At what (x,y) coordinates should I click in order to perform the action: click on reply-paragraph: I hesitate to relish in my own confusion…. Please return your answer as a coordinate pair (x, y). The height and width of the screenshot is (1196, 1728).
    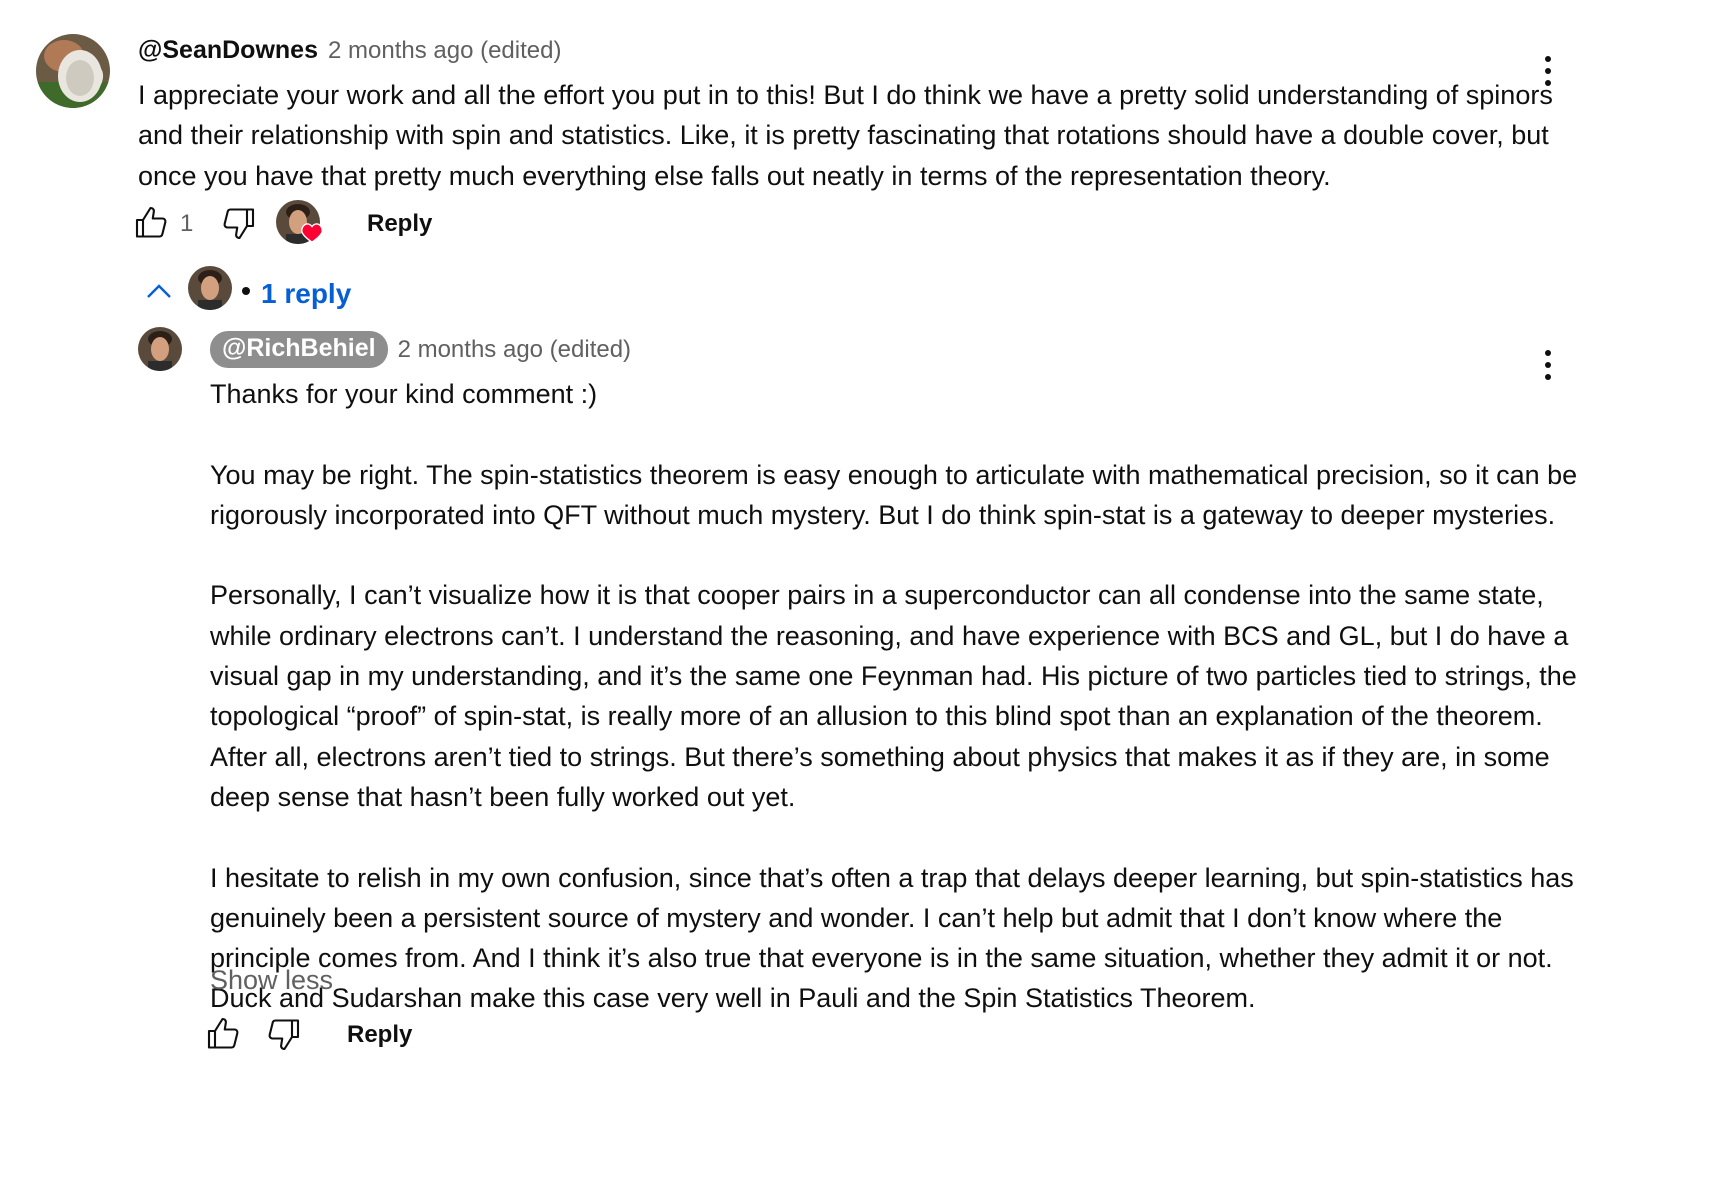
    Looking at the image, I should click on (892, 938).